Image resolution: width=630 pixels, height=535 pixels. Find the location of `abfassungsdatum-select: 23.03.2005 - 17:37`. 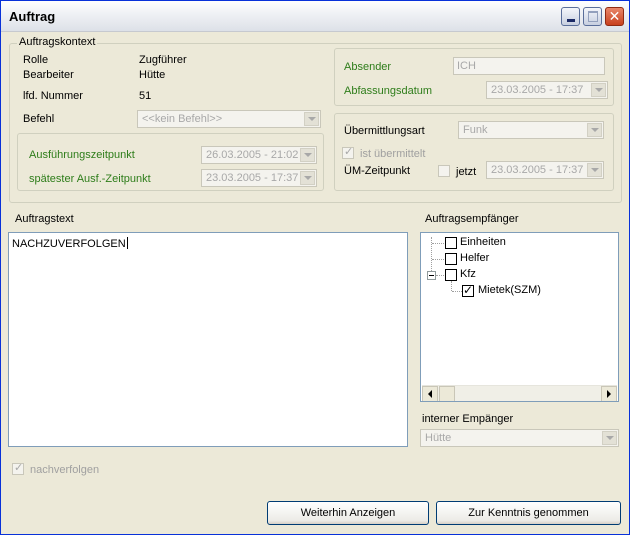

abfassungsdatum-select: 23.03.2005 - 17:37 is located at coordinates (547, 90).